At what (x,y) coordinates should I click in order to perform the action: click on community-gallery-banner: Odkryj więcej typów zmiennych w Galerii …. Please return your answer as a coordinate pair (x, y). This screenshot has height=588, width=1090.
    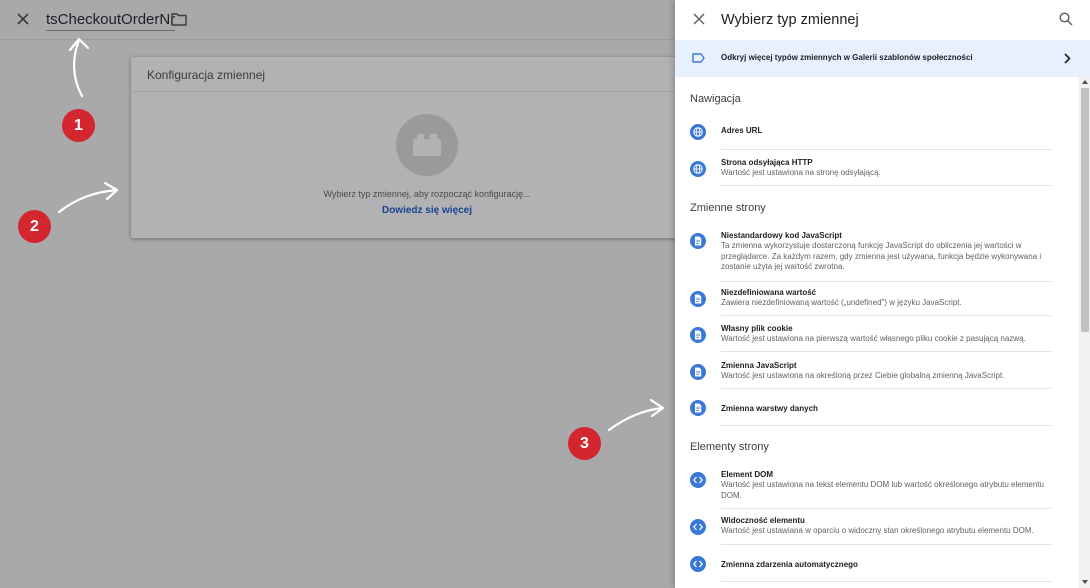
    Looking at the image, I should click on (882, 58).